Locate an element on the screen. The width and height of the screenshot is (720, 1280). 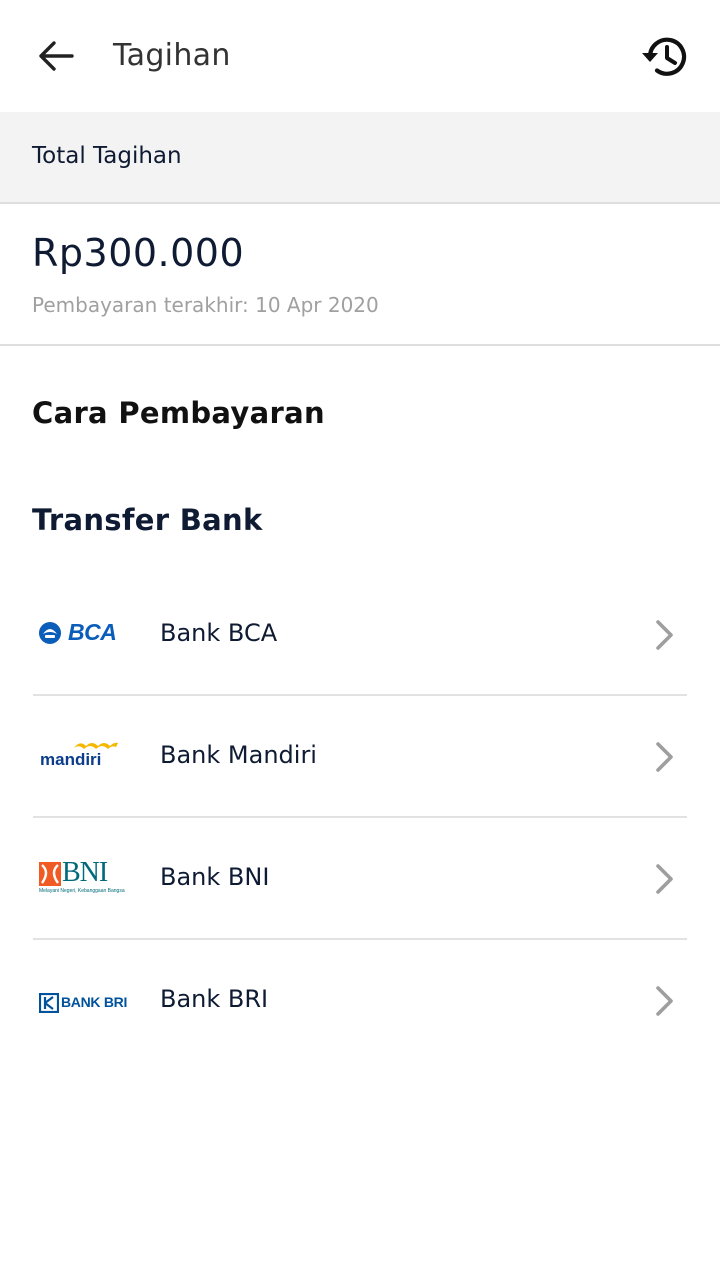
back-button is located at coordinates (56, 56).